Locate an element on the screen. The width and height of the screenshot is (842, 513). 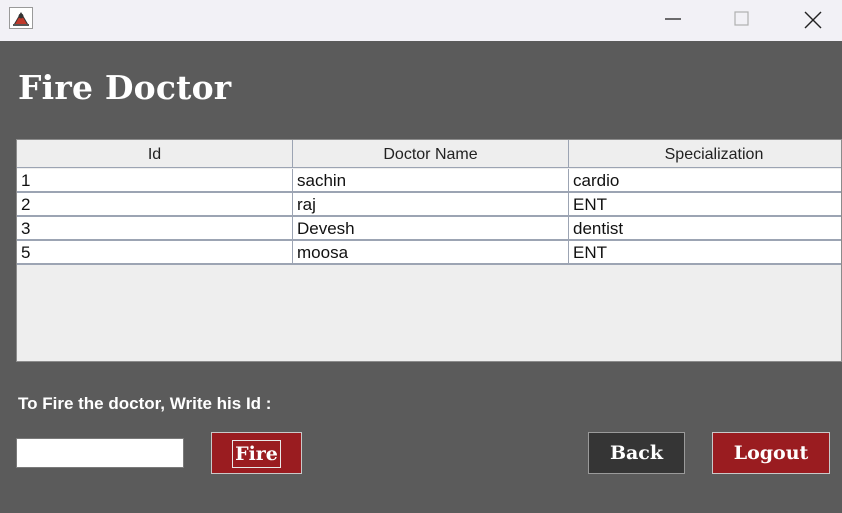
table-row: 1 sachin cardio is located at coordinates (429, 181).